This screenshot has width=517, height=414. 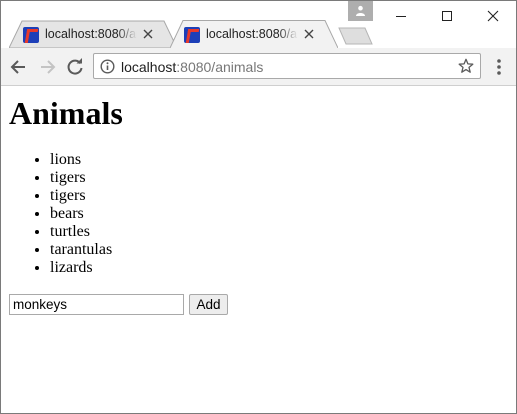 I want to click on address-bar: localhost:8080/animals, so click(x=287, y=66).